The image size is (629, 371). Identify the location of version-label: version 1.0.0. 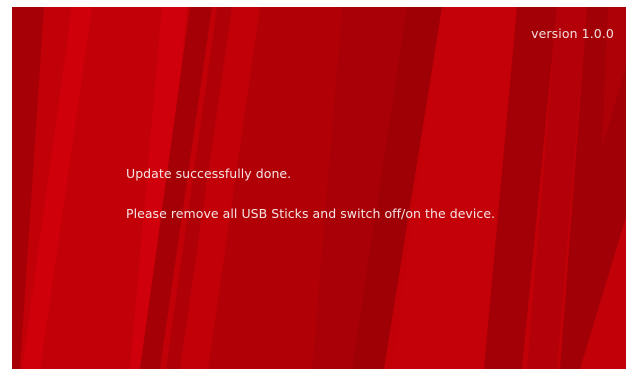
(572, 33).